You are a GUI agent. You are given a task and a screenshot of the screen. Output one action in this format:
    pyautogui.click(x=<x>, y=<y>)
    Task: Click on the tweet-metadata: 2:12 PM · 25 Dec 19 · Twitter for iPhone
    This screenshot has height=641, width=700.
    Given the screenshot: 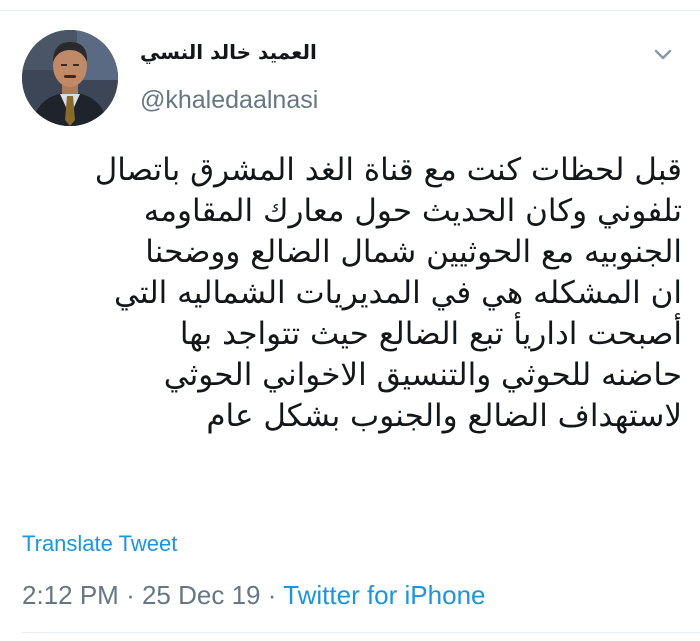 What is the action you would take?
    pyautogui.click(x=253, y=595)
    